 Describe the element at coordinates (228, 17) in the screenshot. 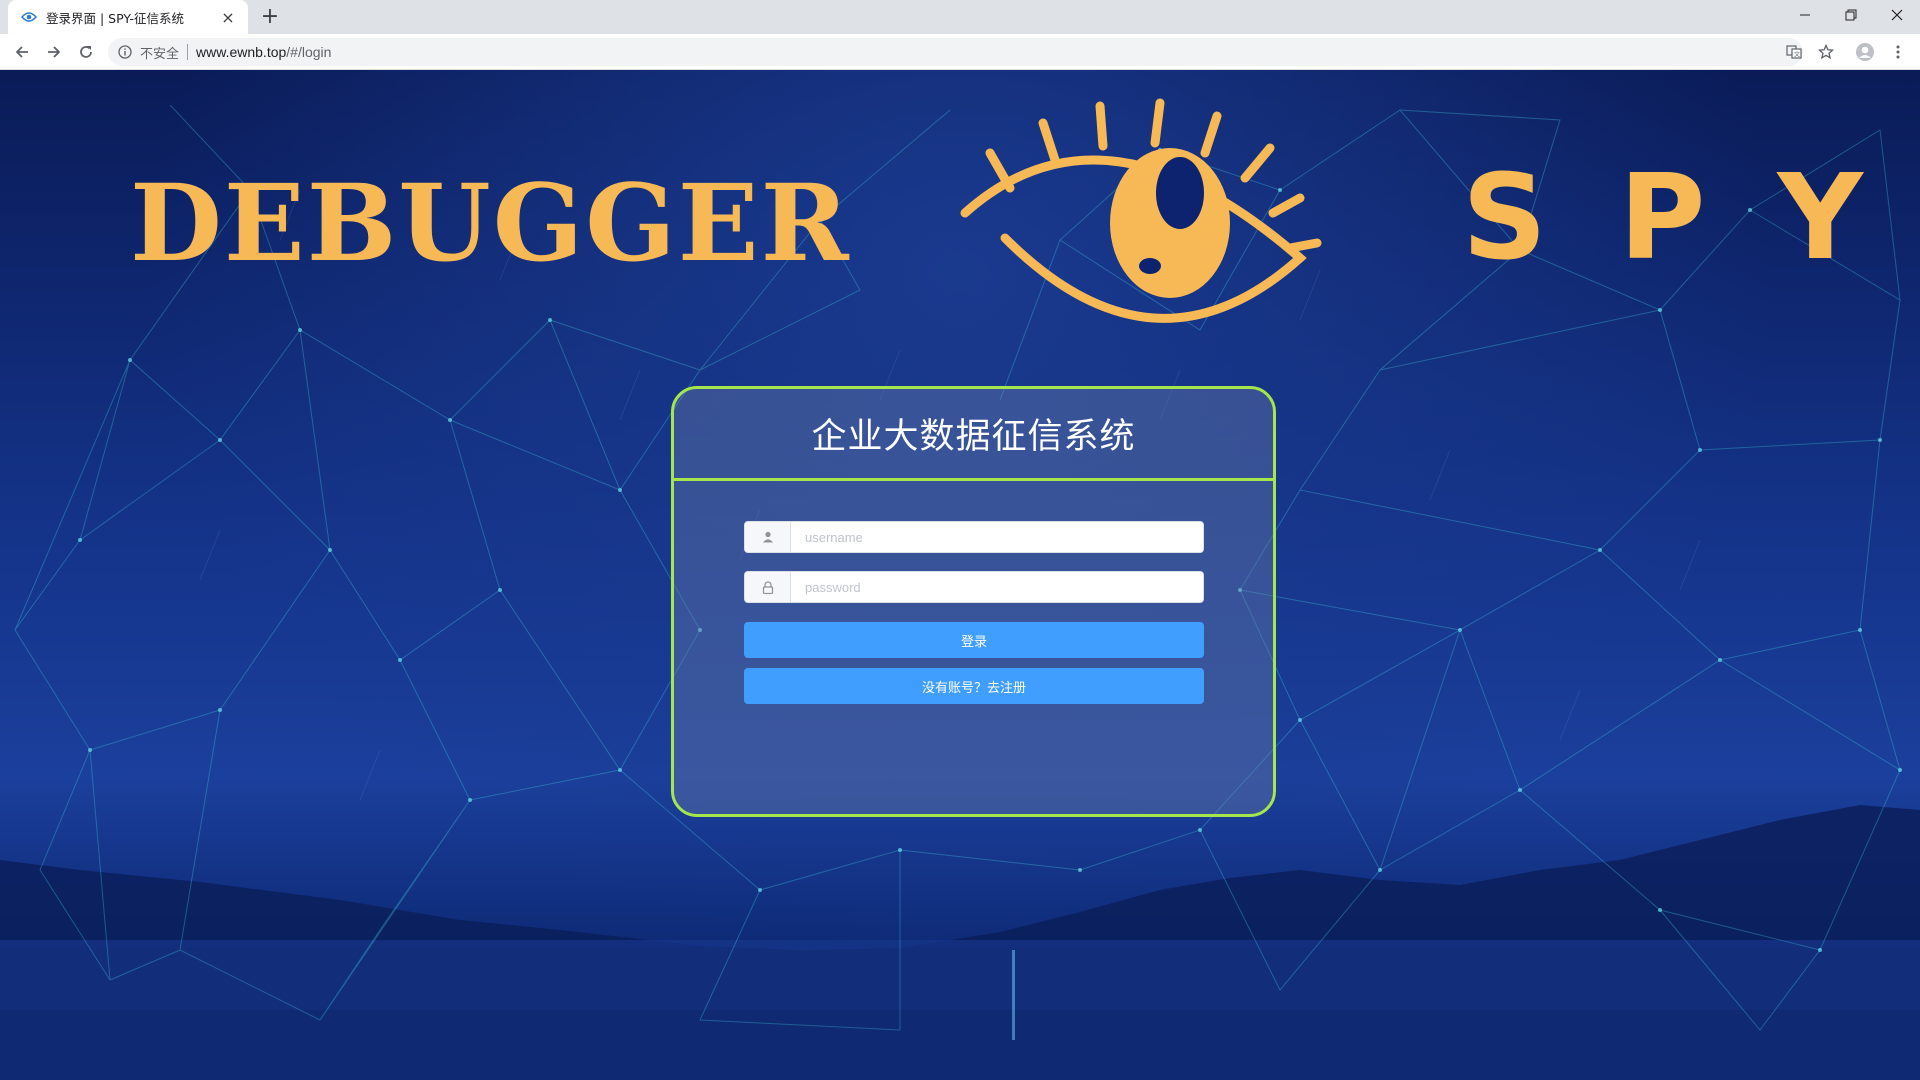

I see `tab-close-icon: ×` at that location.